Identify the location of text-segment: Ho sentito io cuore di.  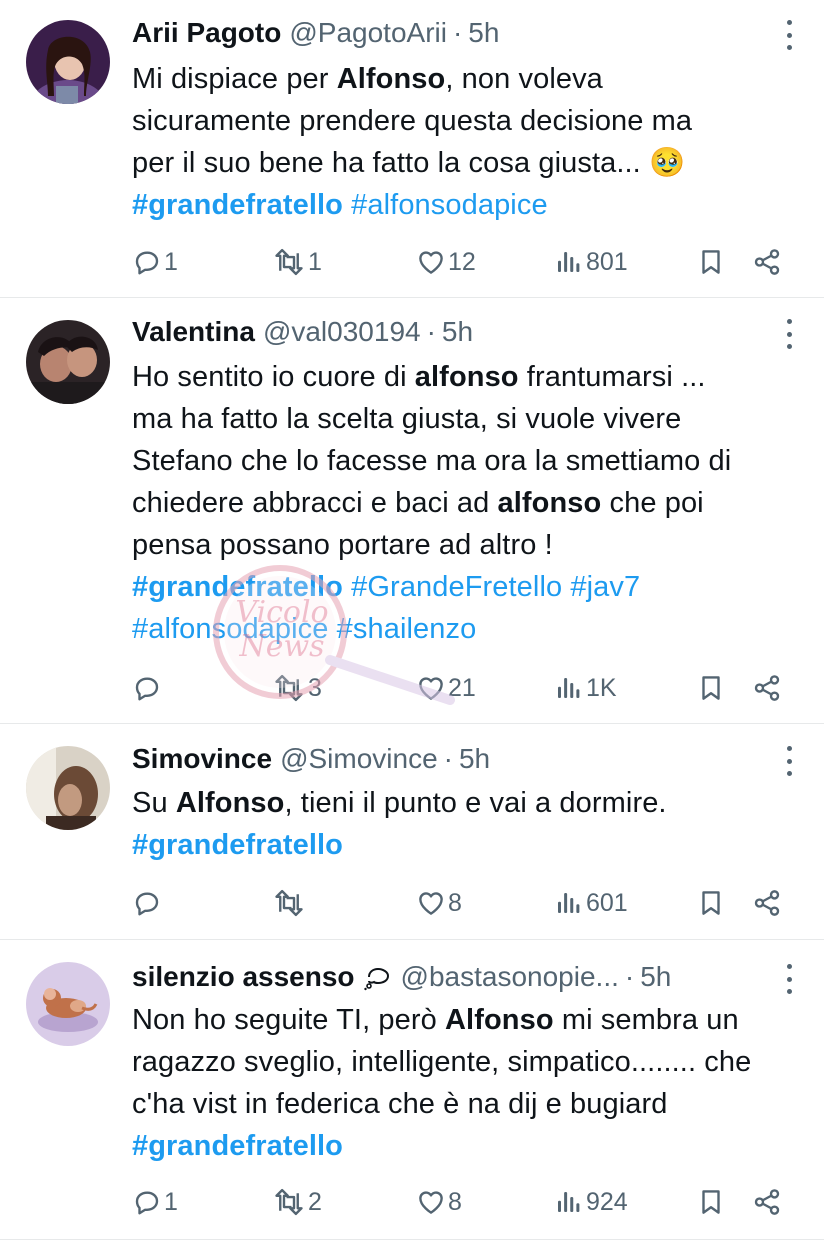
(273, 377).